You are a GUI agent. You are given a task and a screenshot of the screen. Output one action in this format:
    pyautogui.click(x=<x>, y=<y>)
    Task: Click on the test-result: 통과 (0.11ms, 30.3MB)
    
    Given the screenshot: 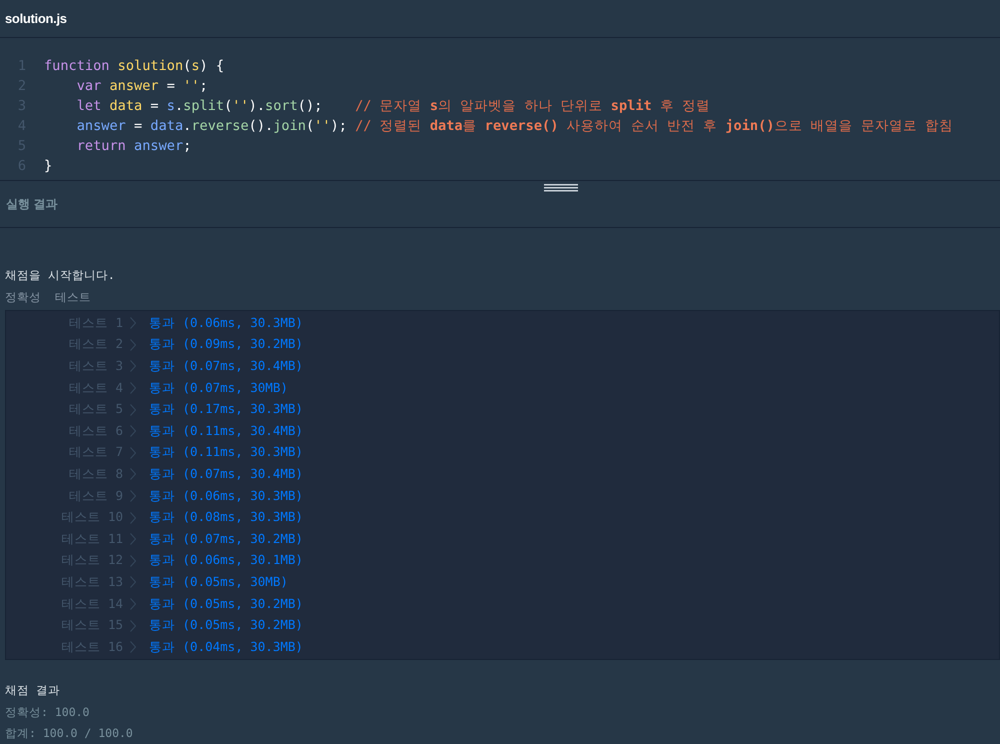 What is the action you would take?
    pyautogui.click(x=226, y=453)
    